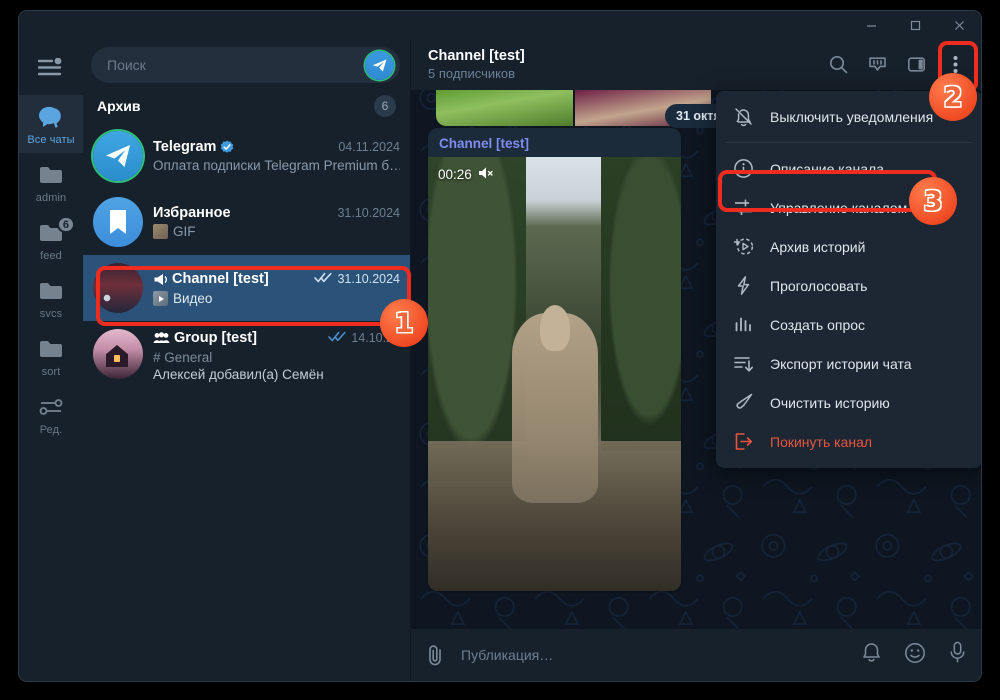  What do you see at coordinates (484, 143) in the screenshot?
I see `message-author: Channel [test]` at bounding box center [484, 143].